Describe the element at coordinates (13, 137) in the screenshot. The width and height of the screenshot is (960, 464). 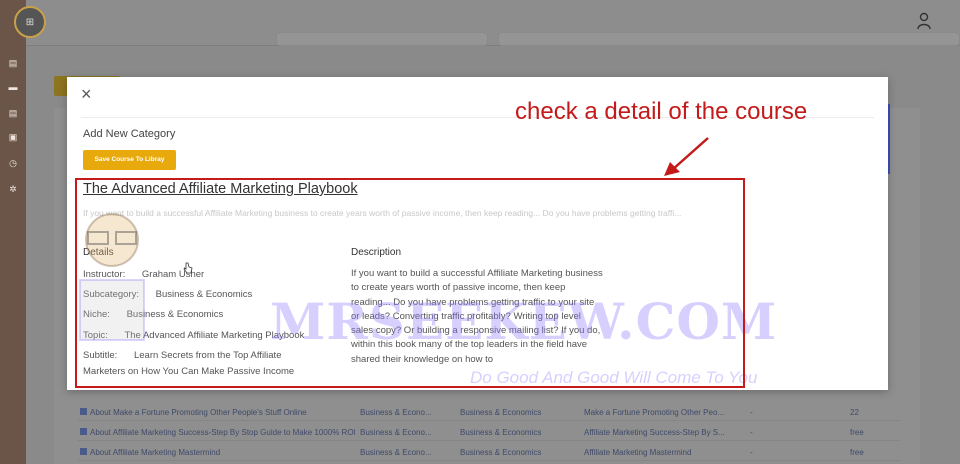
I see `chart-icon: ▣` at that location.